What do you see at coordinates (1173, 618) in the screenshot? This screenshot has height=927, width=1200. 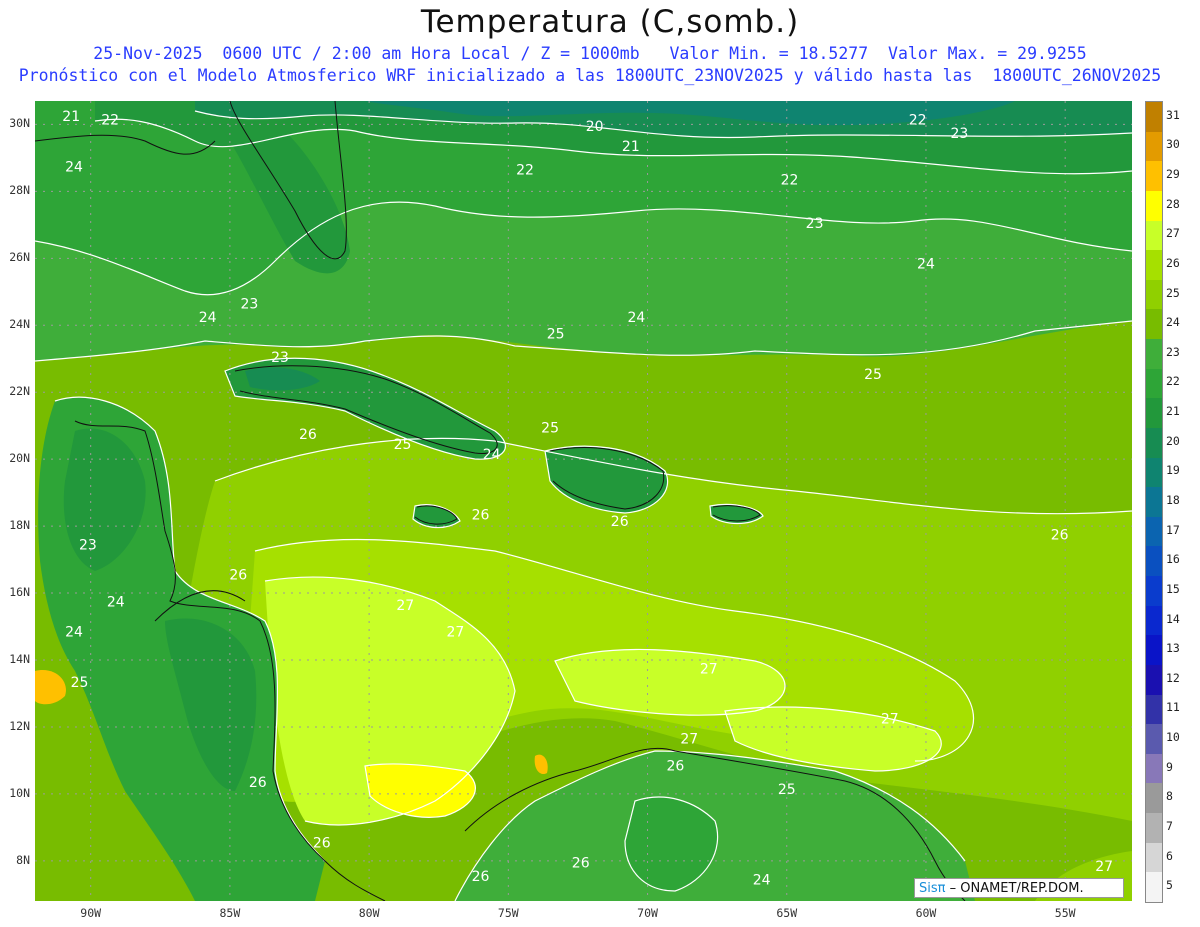 I see `color-scale-label: 14` at bounding box center [1173, 618].